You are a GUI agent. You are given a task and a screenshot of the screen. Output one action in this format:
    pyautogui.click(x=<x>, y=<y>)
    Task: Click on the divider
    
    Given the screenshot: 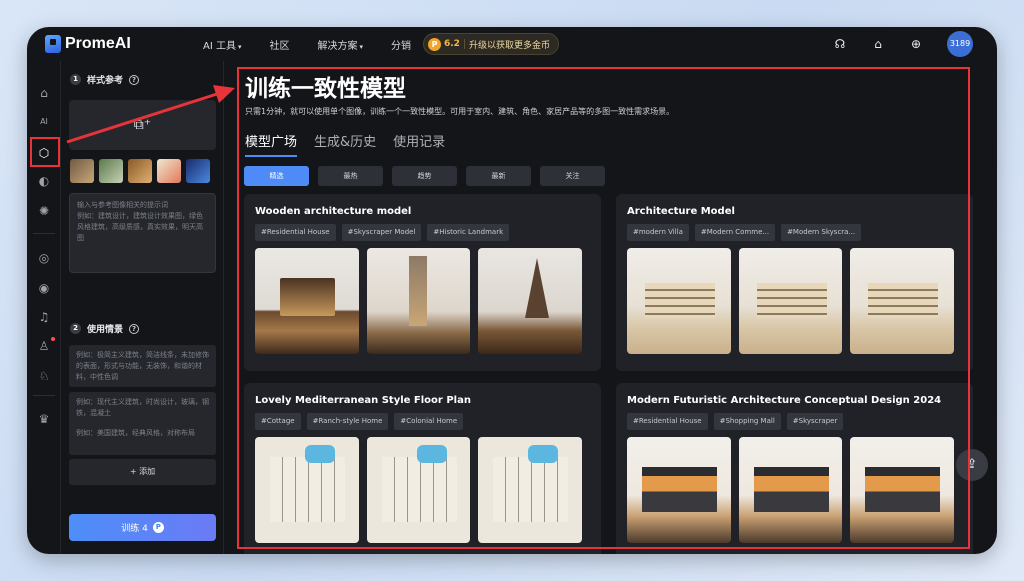 What is the action you would take?
    pyautogui.click(x=464, y=44)
    